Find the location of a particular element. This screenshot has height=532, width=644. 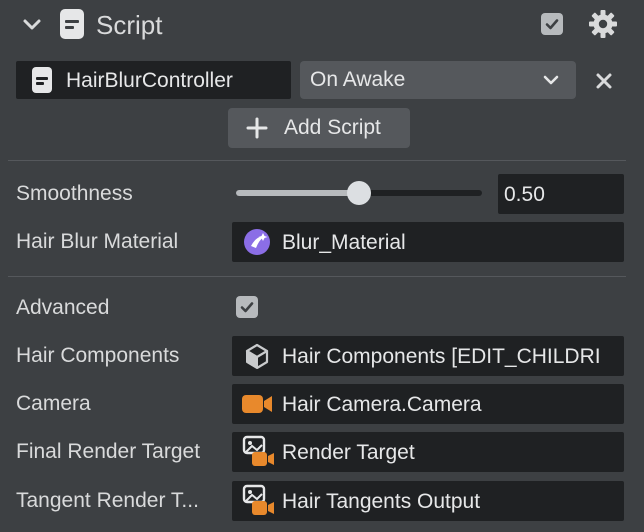

chevron-down-icon is located at coordinates (551, 80).